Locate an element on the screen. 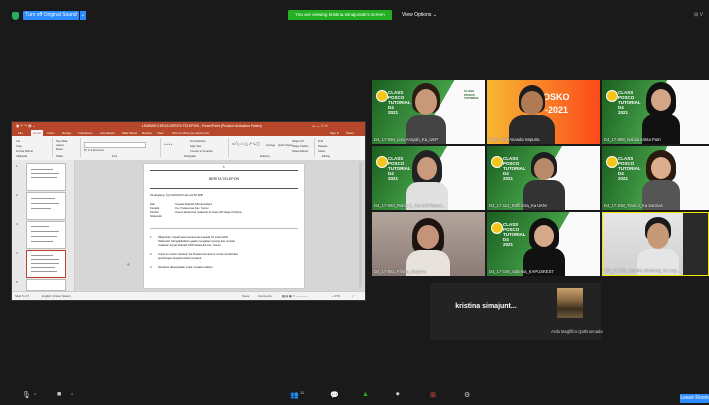 Image resolution: width=709 pixels, height=405 pixels. poster-year: -2021 is located at coordinates (557, 110).